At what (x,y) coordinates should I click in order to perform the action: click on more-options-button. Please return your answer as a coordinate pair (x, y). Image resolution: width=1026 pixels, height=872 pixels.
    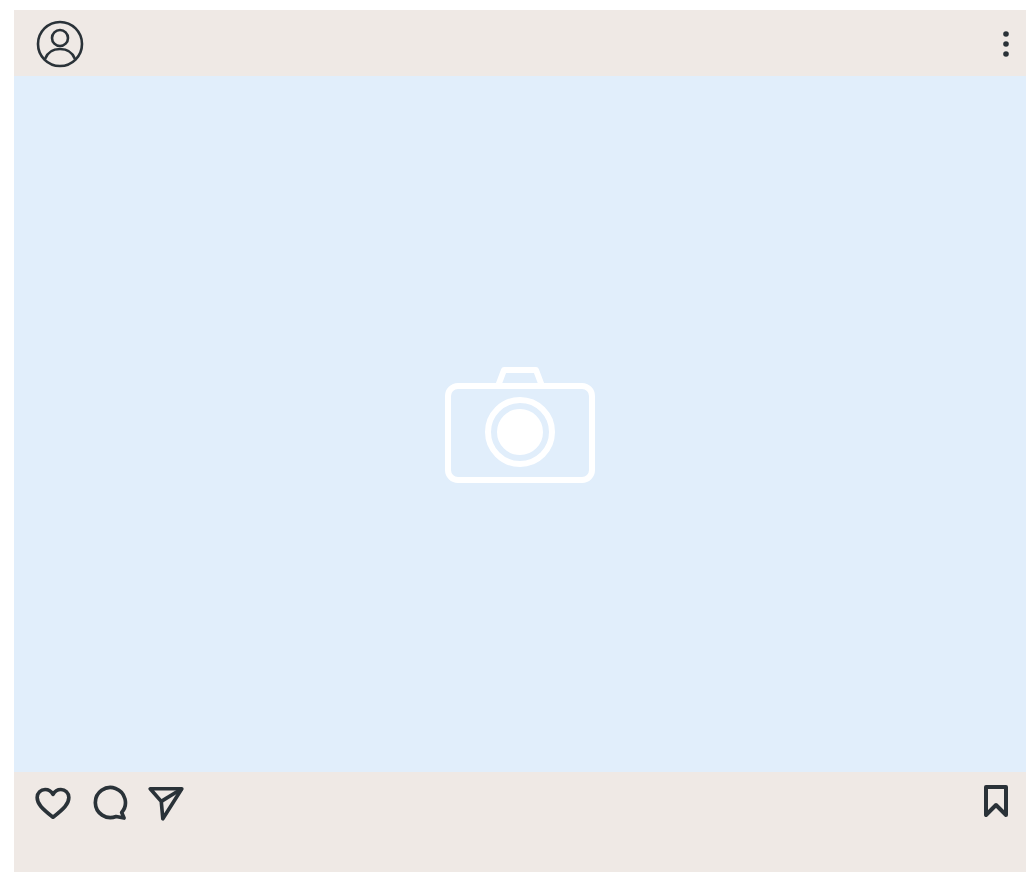
    Looking at the image, I should click on (1006, 43).